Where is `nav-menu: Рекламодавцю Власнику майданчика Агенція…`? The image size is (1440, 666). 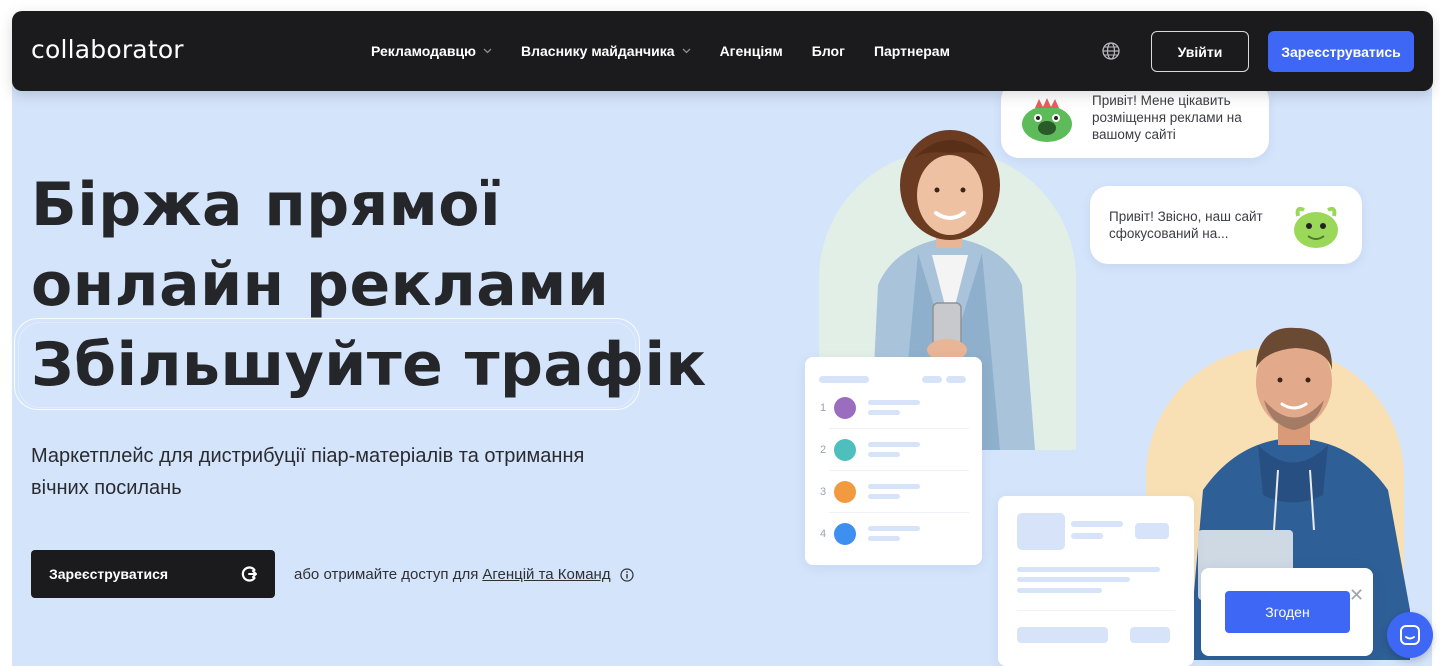
nav-menu: Рекламодавцю Власнику майданчика Агенція… is located at coordinates (675, 51).